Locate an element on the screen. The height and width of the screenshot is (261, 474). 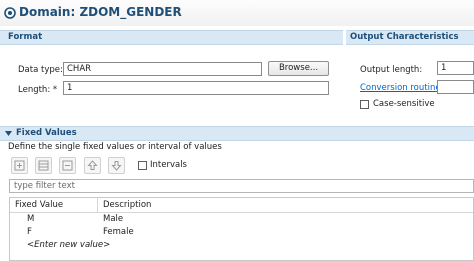
conversion-routine-field is located at coordinates (455, 87).